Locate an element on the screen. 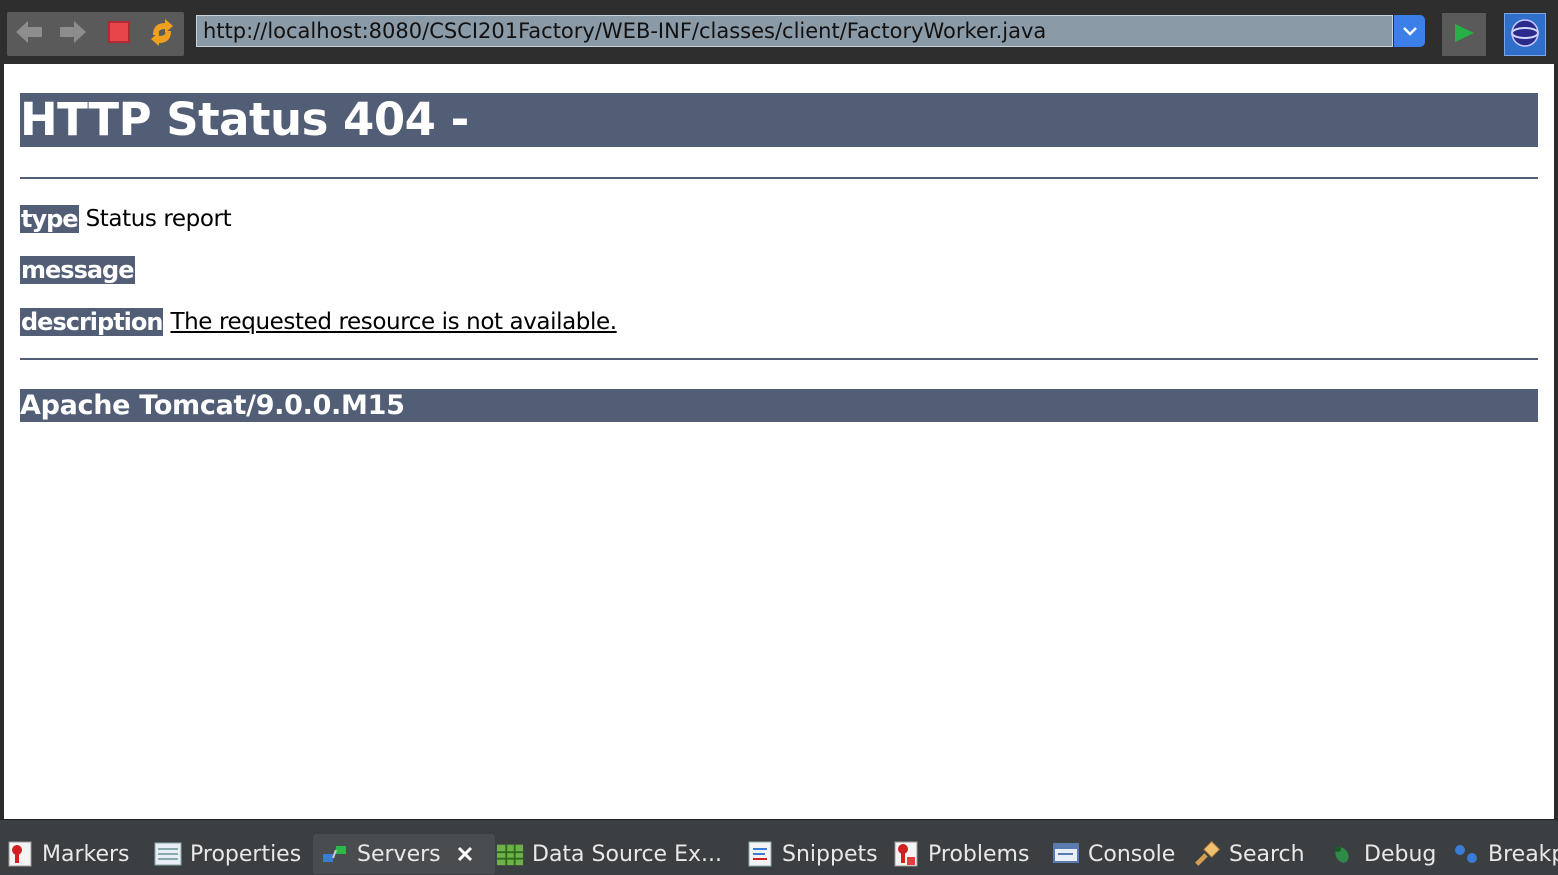 This screenshot has width=1558, height=875. description-label: description is located at coordinates (91, 322).